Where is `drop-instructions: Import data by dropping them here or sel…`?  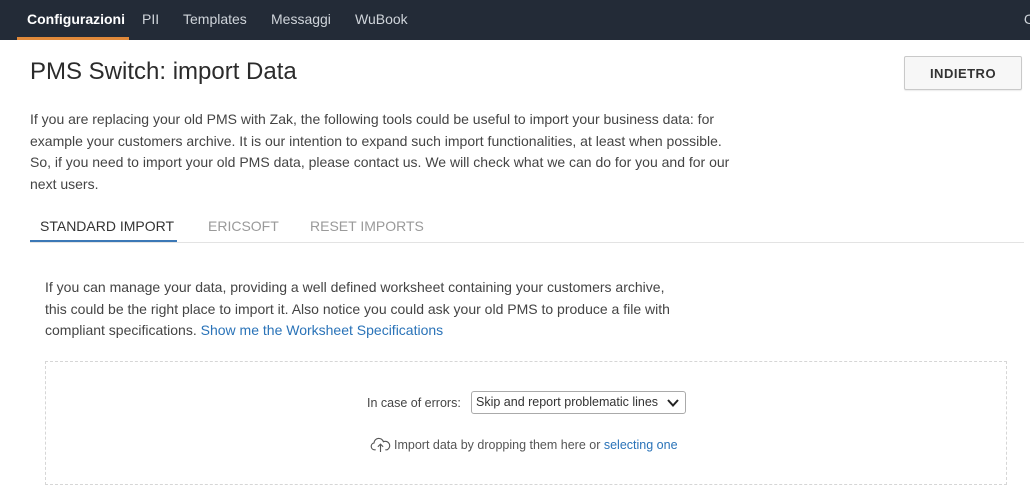
drop-instructions: Import data by dropping them here or sel… is located at coordinates (536, 445).